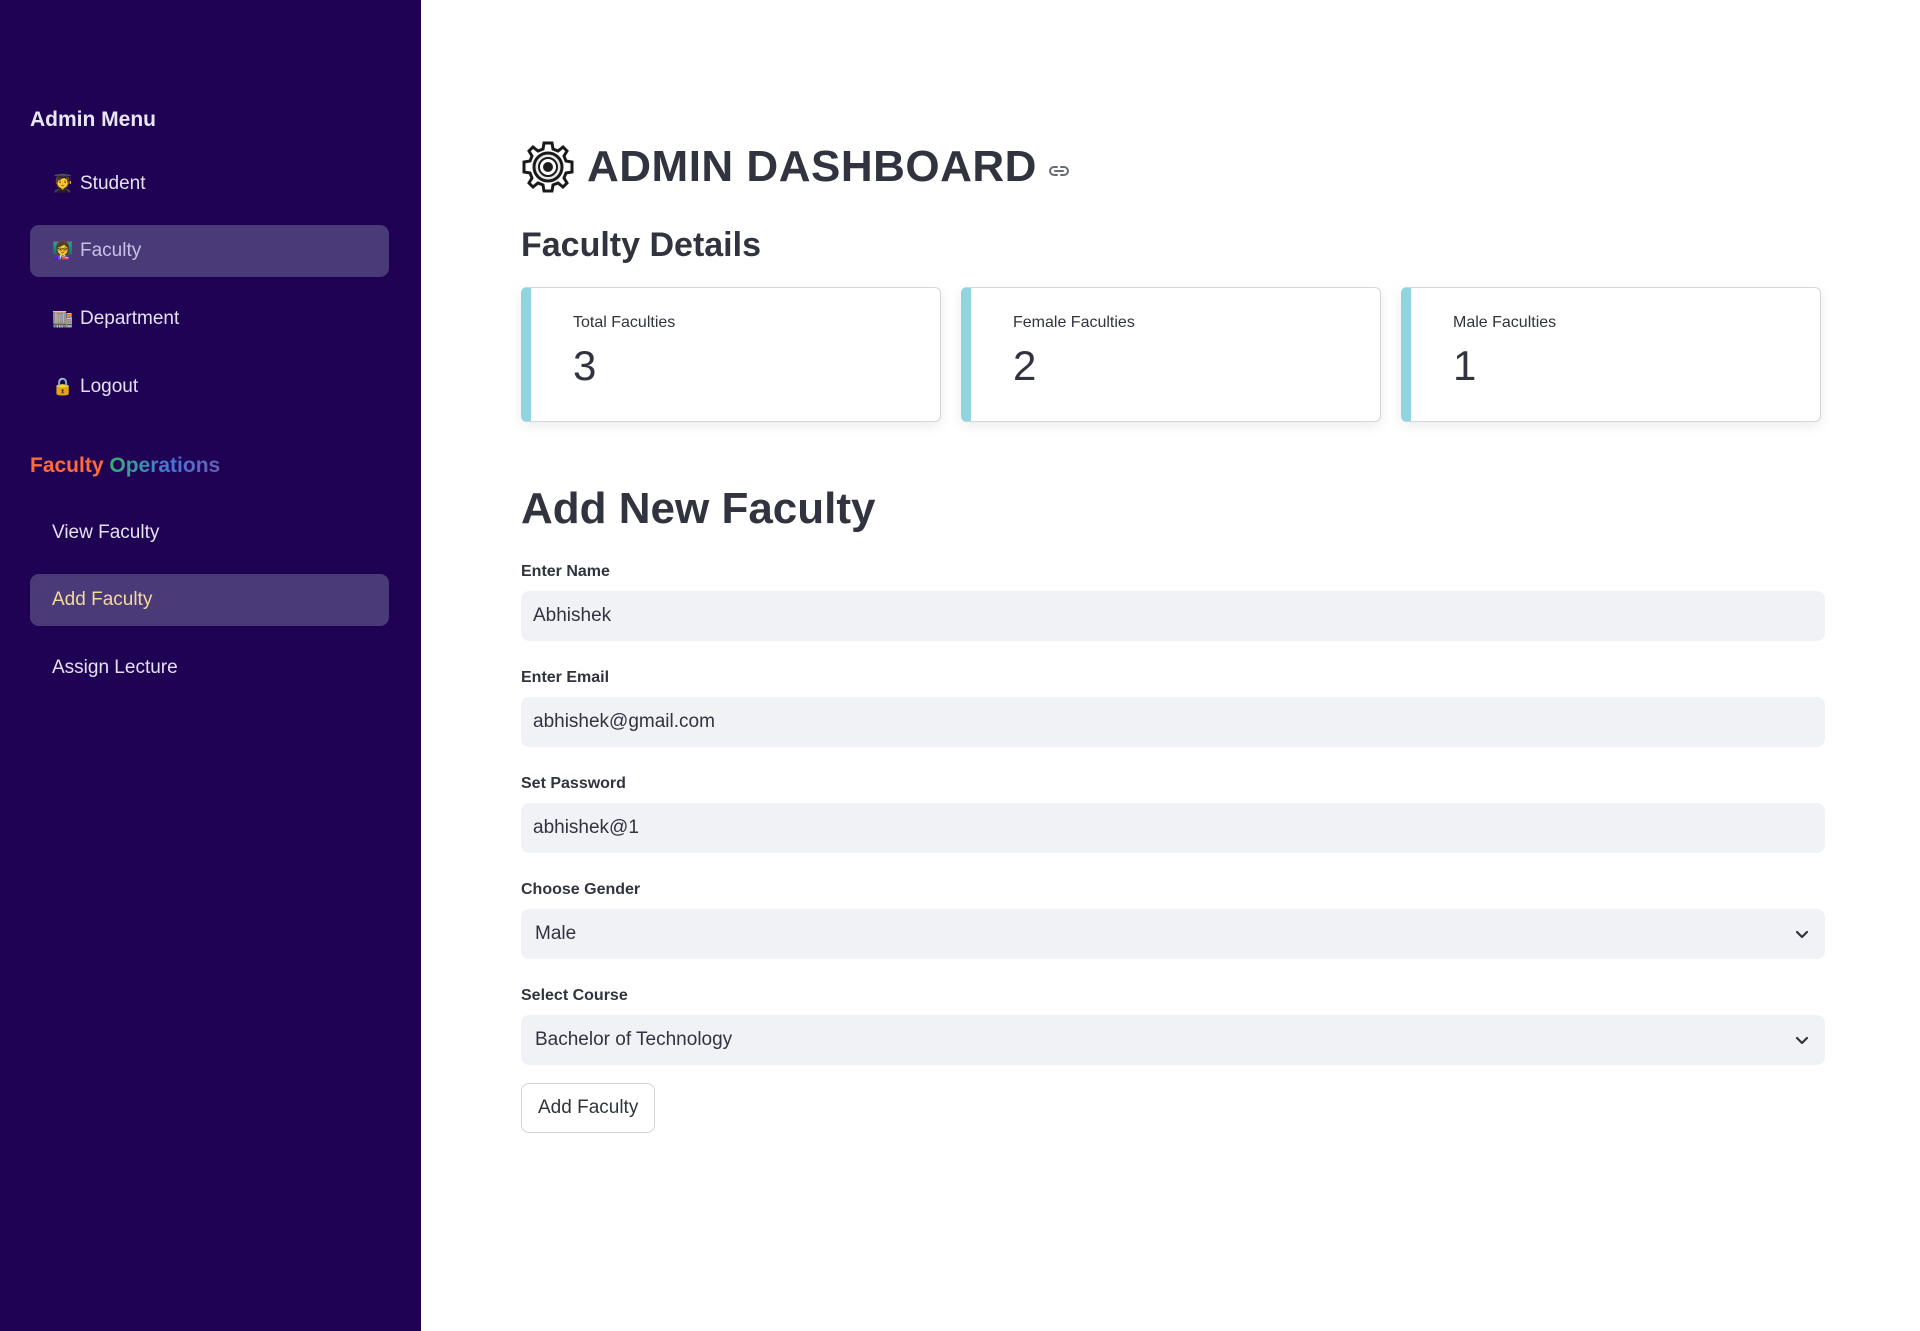 Image resolution: width=1920 pixels, height=1331 pixels. I want to click on metric-value: 3, so click(585, 365).